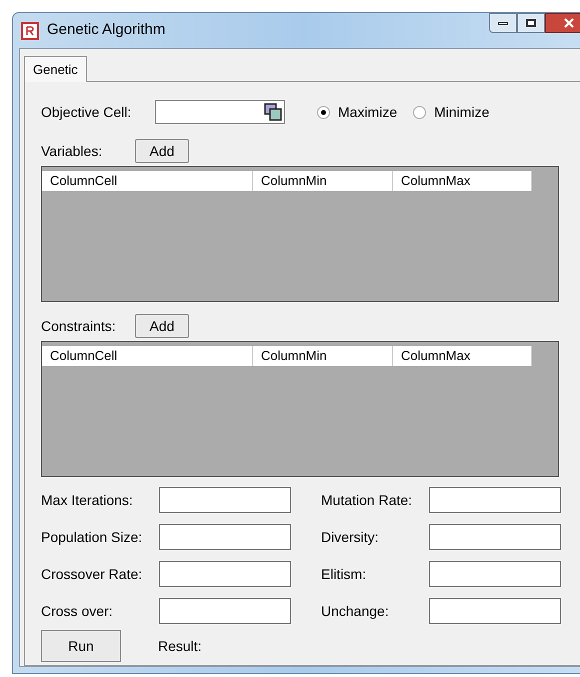  What do you see at coordinates (344, 574) in the screenshot?
I see `field-label: Elitism:` at bounding box center [344, 574].